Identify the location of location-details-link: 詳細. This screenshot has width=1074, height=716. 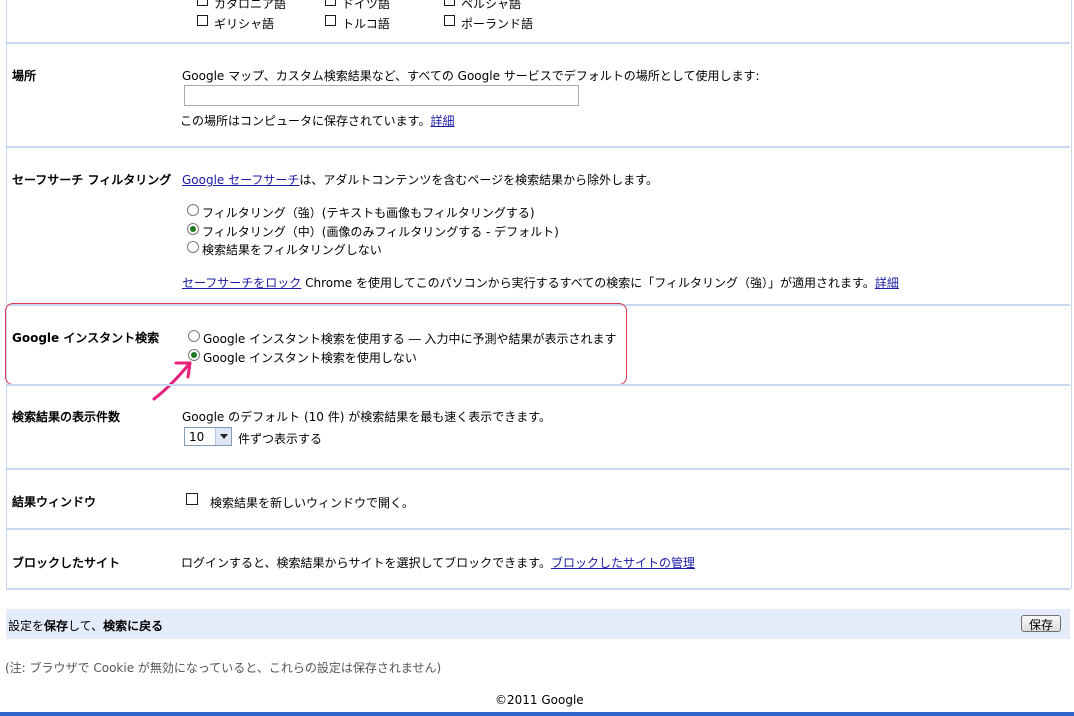
(442, 121).